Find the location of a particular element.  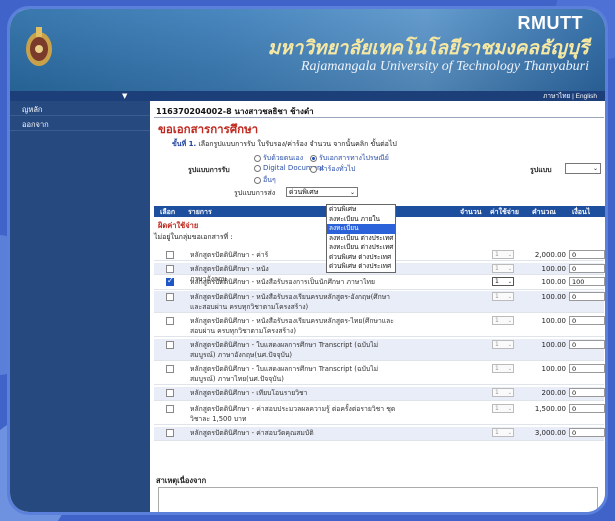

row-fee: 1,500.00 is located at coordinates (550, 409).